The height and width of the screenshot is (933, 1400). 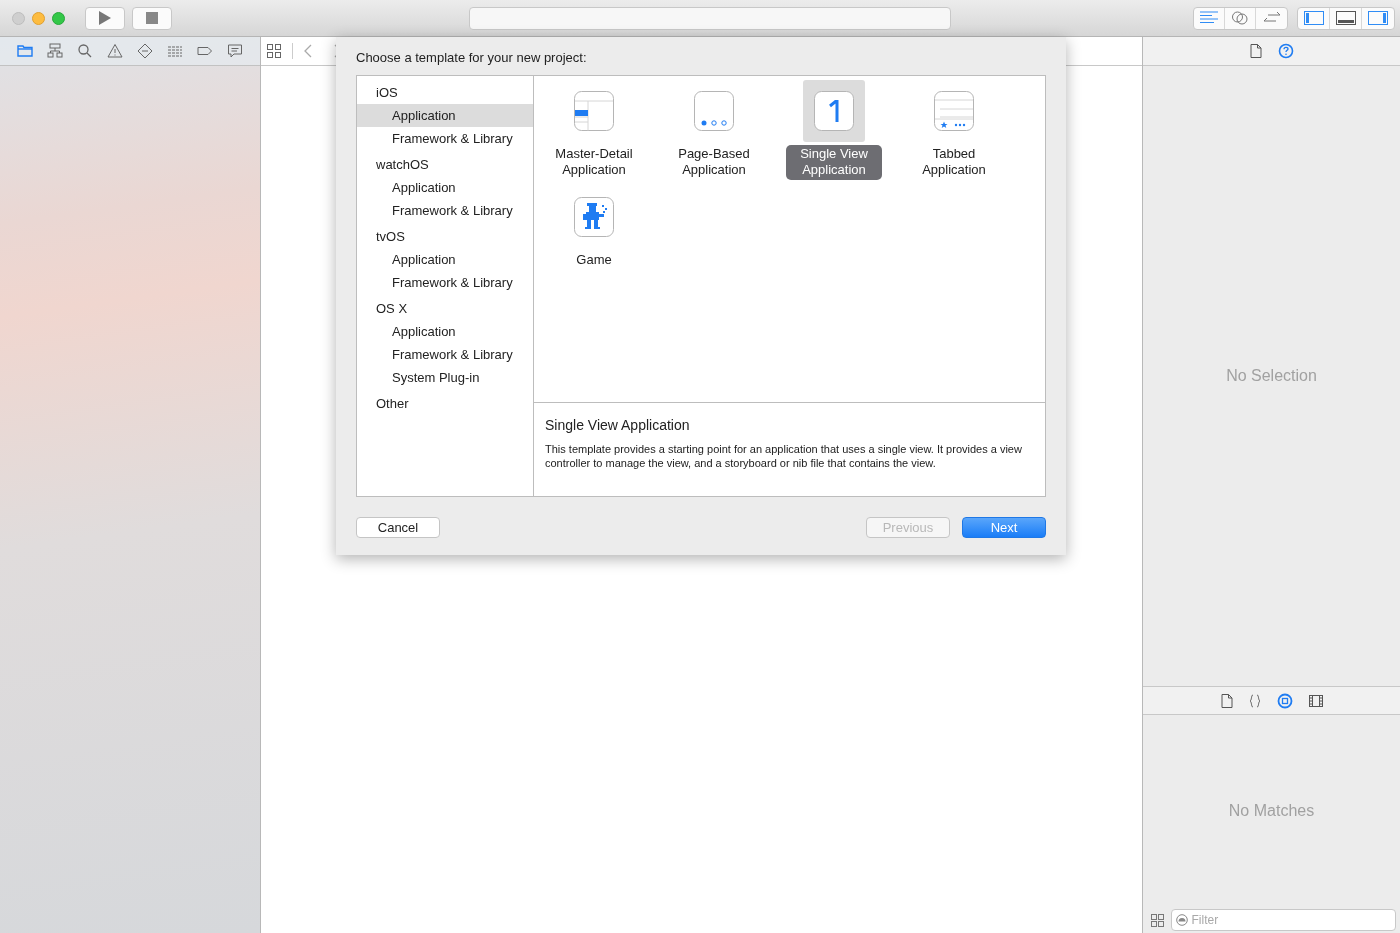 I want to click on left-panel-icon, so click(x=1313, y=18).